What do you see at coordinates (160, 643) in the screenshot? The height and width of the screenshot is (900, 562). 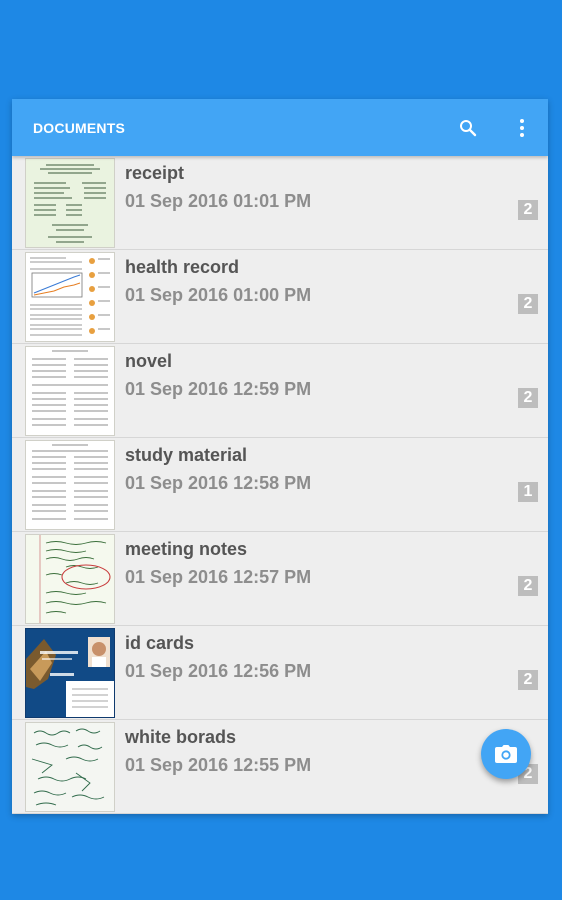 I see `document-title: id cards` at bounding box center [160, 643].